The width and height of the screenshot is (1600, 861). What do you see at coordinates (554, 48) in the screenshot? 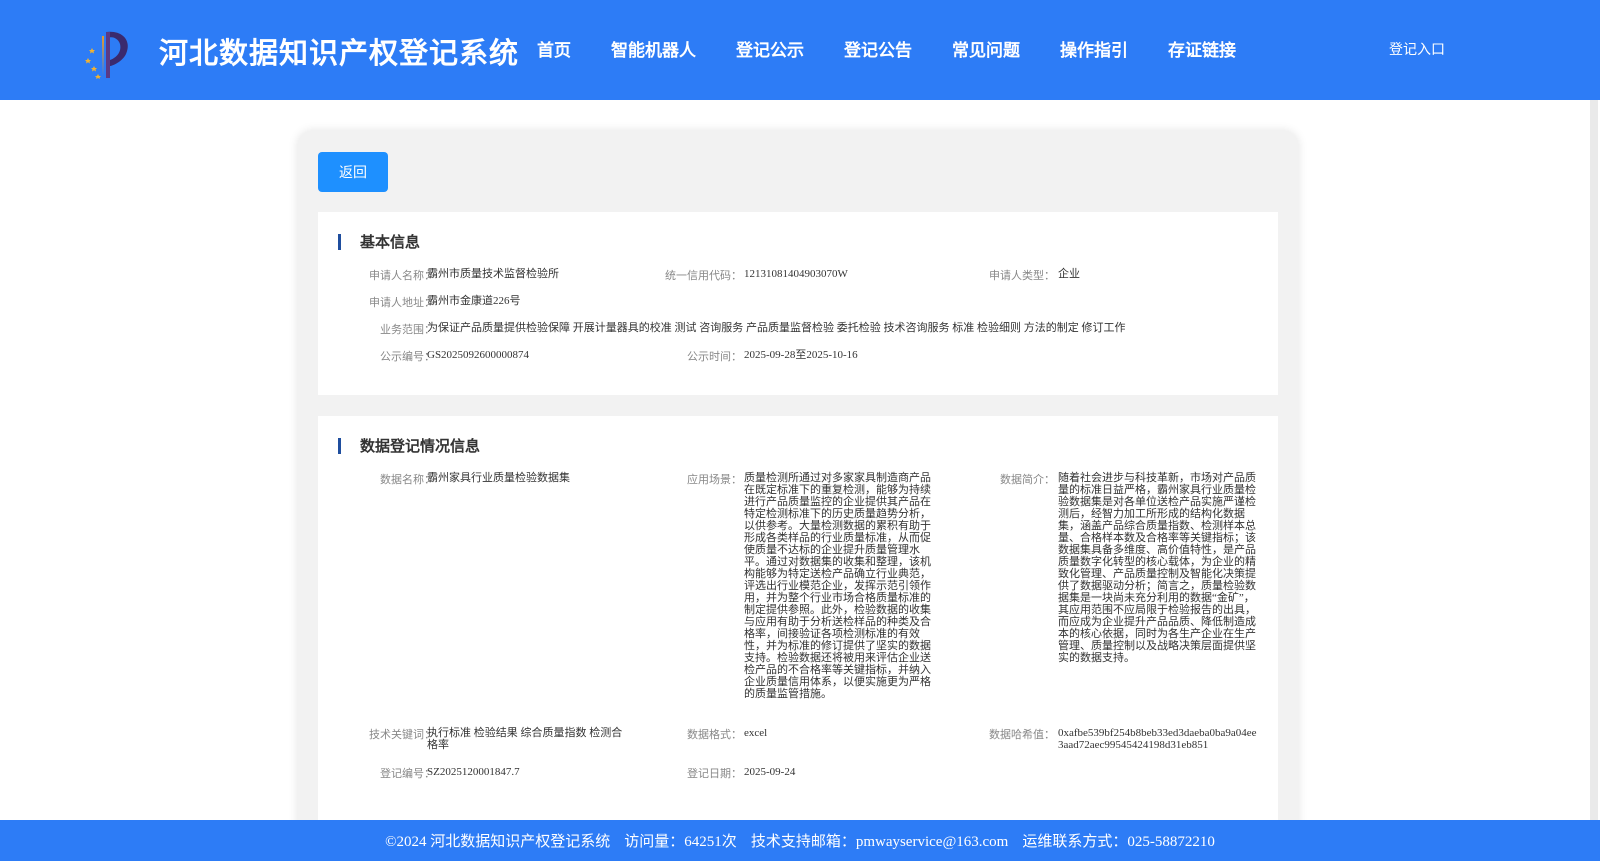
I see `nav-home: 首页` at bounding box center [554, 48].